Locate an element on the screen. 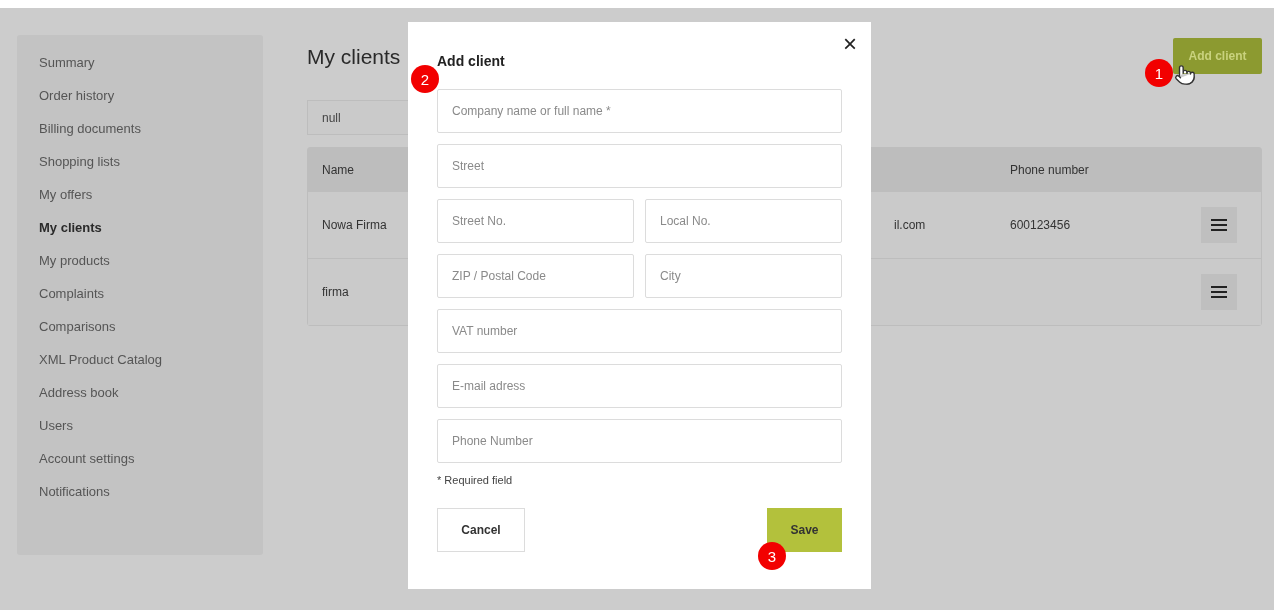 The height and width of the screenshot is (610, 1274). sidebar-item: Summary is located at coordinates (151, 71).